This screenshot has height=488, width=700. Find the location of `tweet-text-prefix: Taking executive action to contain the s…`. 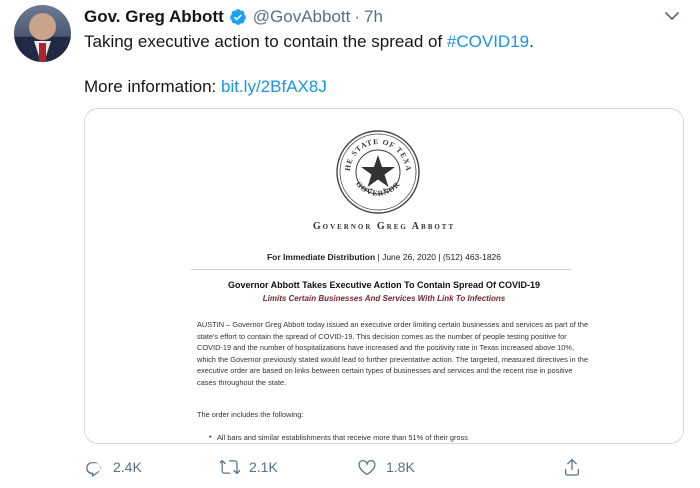

tweet-text-prefix: Taking executive action to contain the s… is located at coordinates (265, 41).